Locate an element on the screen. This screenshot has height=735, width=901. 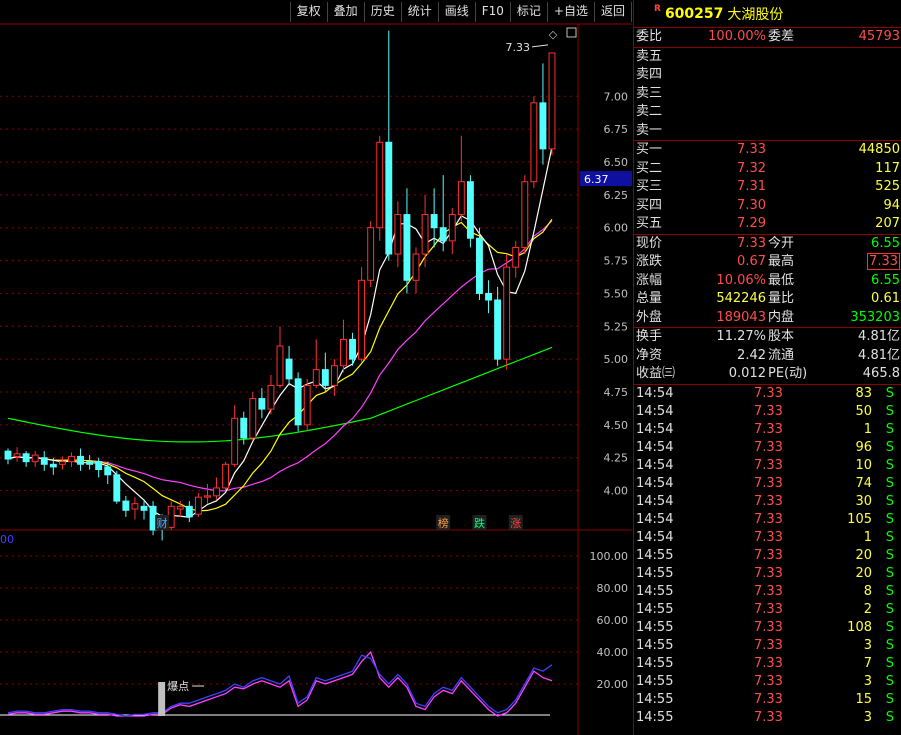
ind-y-tick-label: 100.00 is located at coordinates (609, 556).